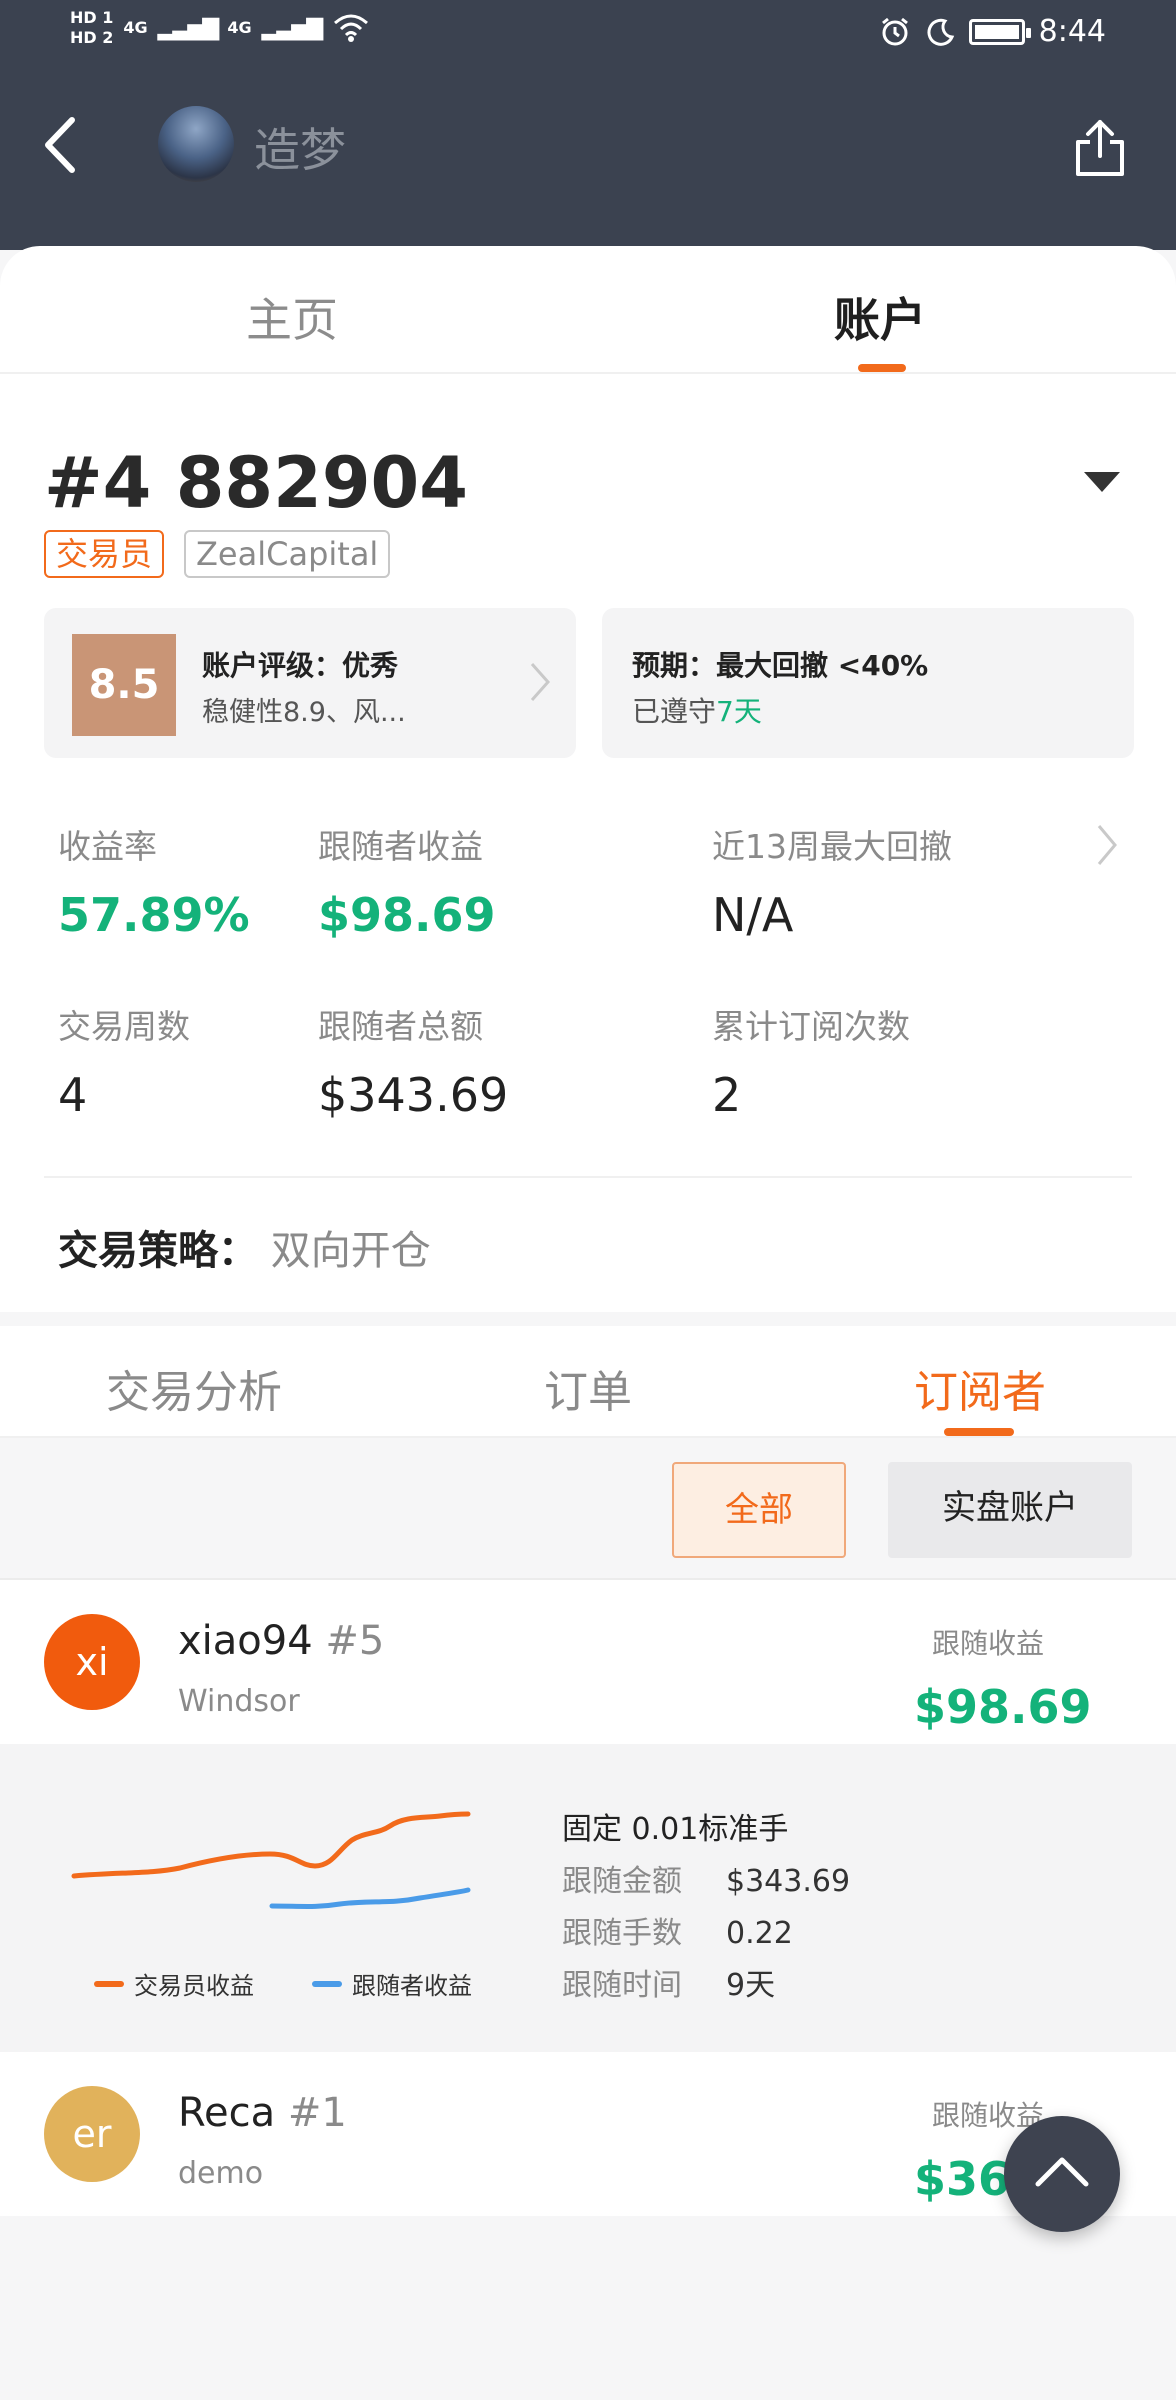  Describe the element at coordinates (158, 1251) in the screenshot. I see `strategy-key: 交易策略：` at that location.